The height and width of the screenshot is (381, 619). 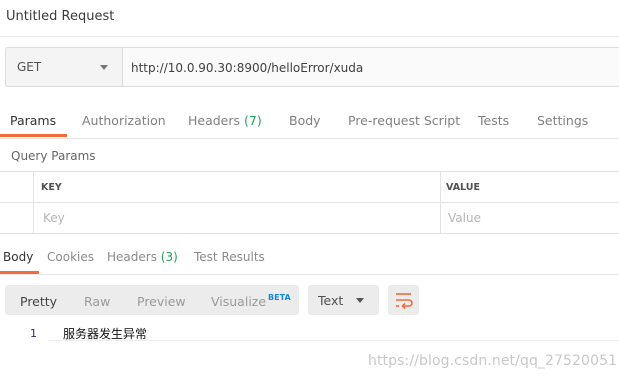 What do you see at coordinates (132, 257) in the screenshot?
I see `response-tab-headers-label: Headers` at bounding box center [132, 257].